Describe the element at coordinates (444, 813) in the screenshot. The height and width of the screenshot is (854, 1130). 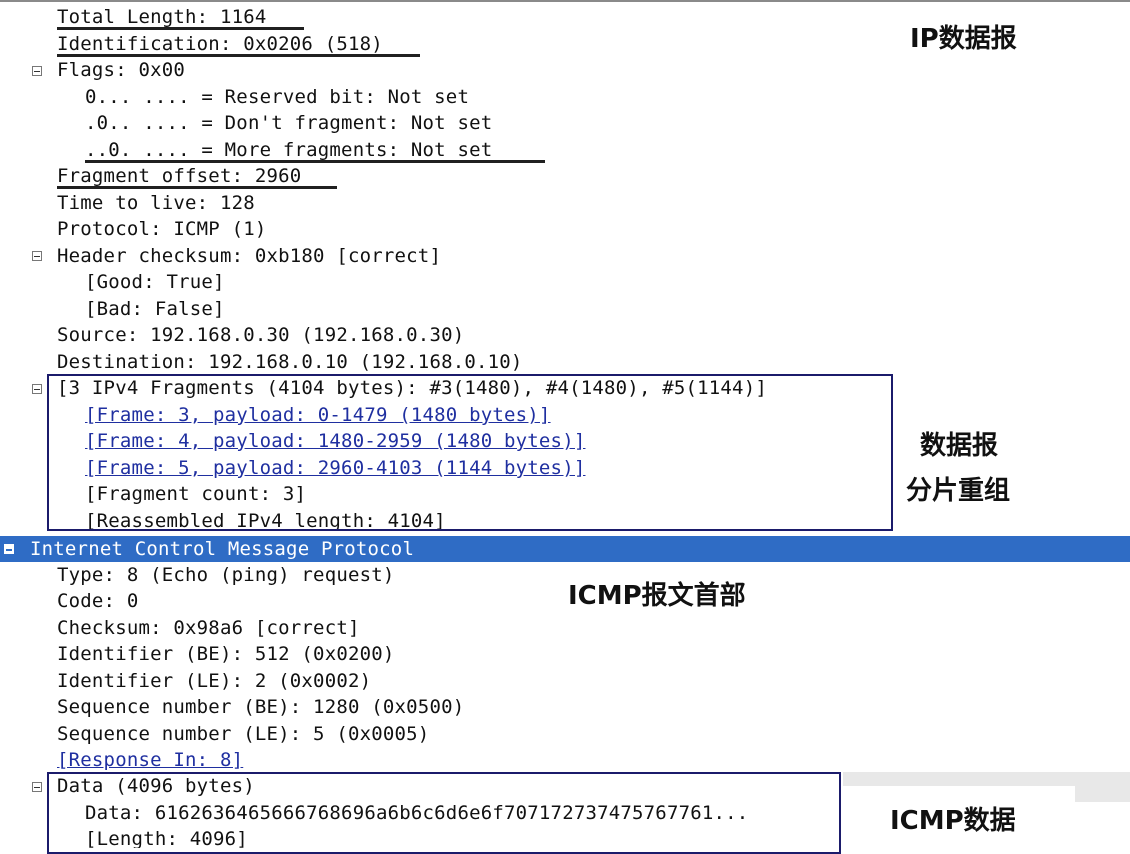
I see `icmp-data-highlight-box` at that location.